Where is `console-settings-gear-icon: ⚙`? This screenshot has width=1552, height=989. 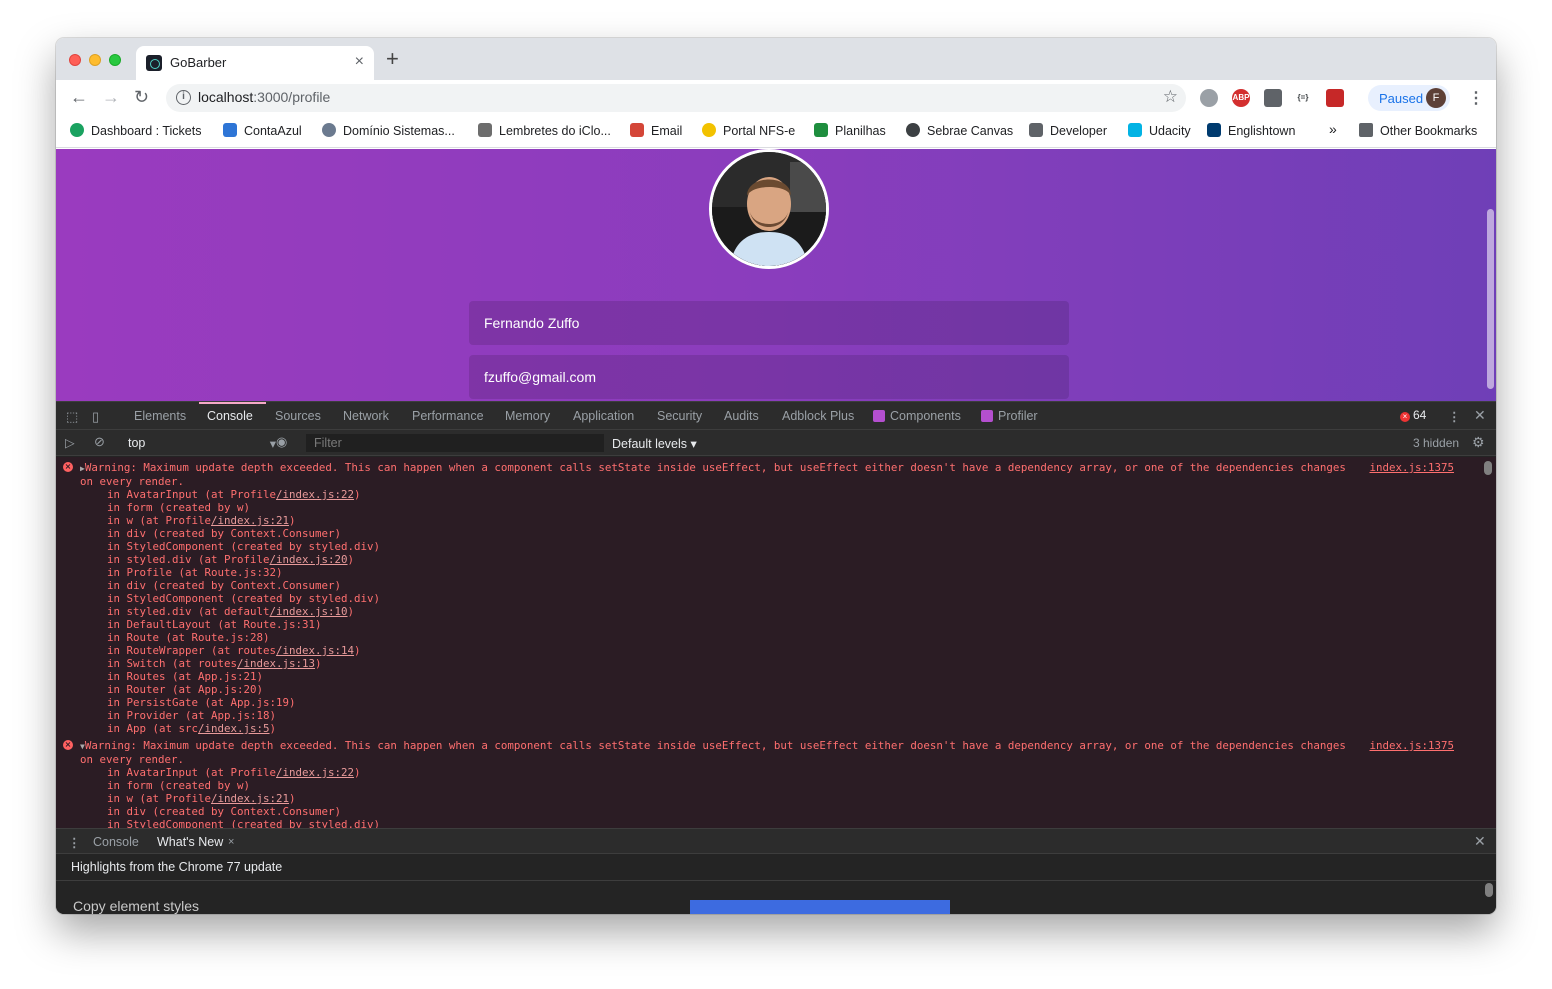
console-settings-gear-icon: ⚙ is located at coordinates (1478, 442).